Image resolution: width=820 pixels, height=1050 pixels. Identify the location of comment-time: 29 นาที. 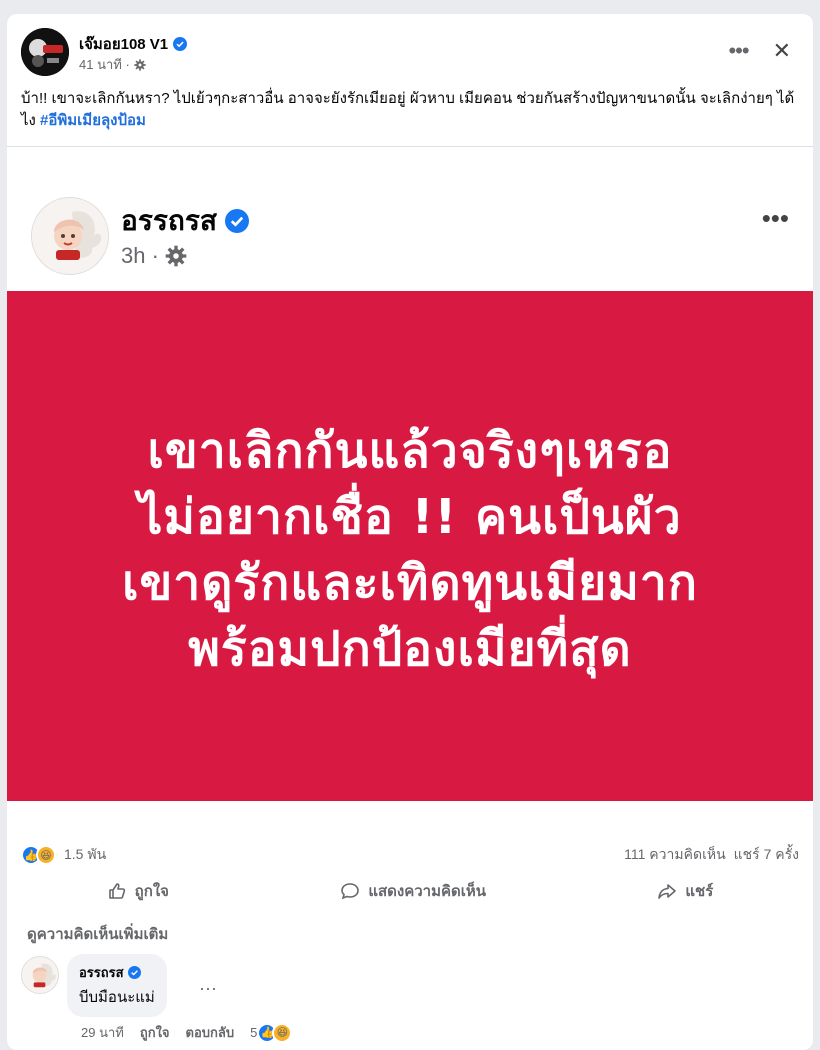
(102, 1032).